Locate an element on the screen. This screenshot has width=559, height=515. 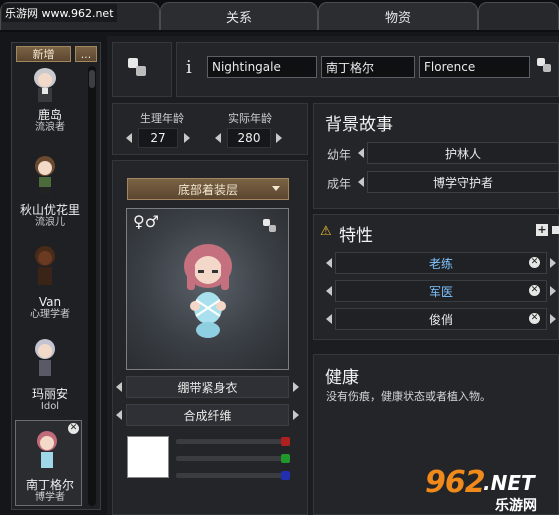
chrono-age-increase is located at coordinates (279, 138).